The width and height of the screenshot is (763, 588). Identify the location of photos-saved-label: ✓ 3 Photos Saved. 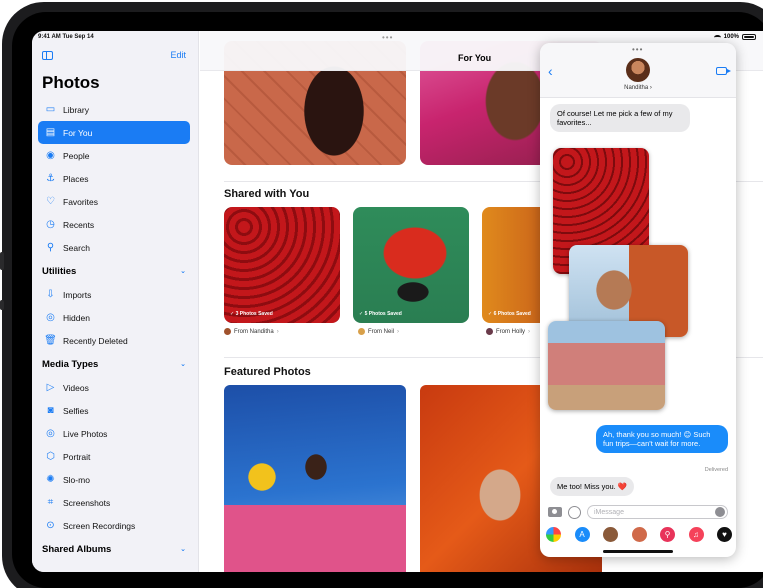
(251, 314).